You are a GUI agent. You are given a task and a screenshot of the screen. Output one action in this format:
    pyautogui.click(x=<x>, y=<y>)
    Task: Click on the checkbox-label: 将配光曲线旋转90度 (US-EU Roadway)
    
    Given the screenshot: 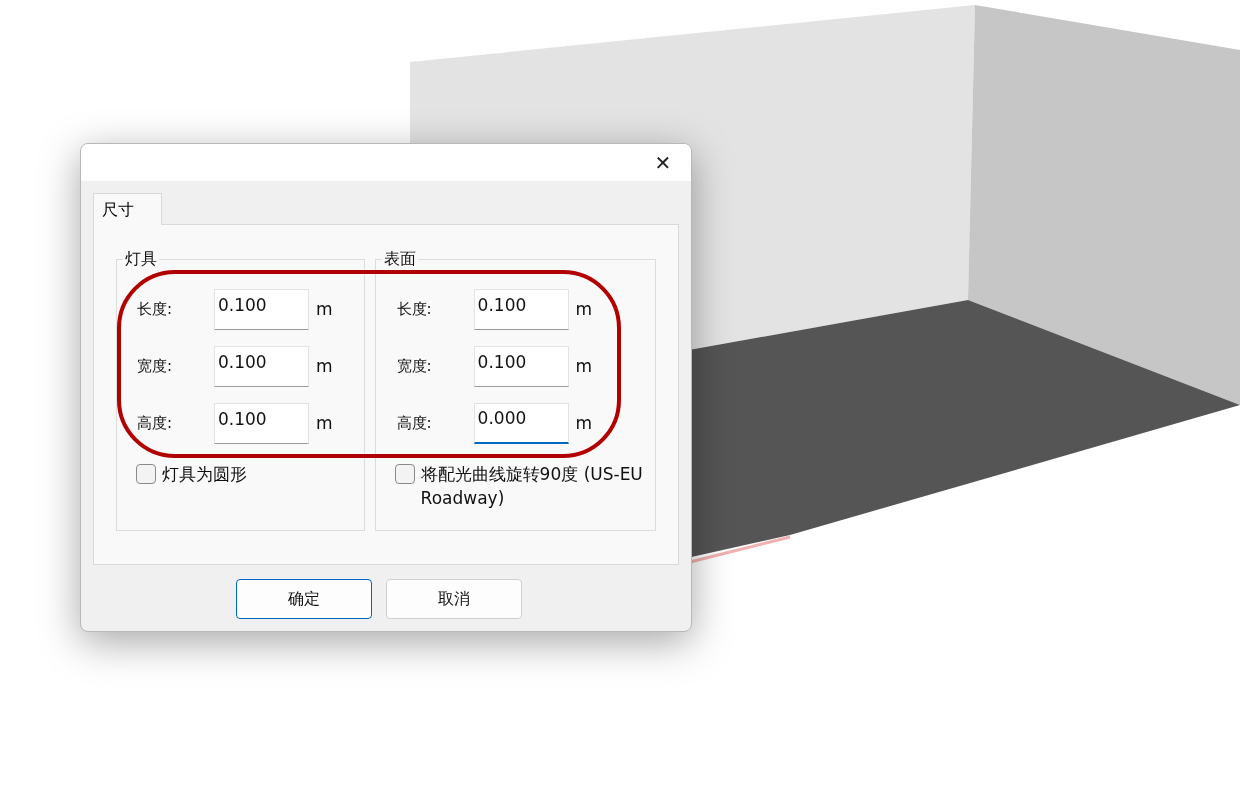 What is the action you would take?
    pyautogui.click(x=532, y=486)
    